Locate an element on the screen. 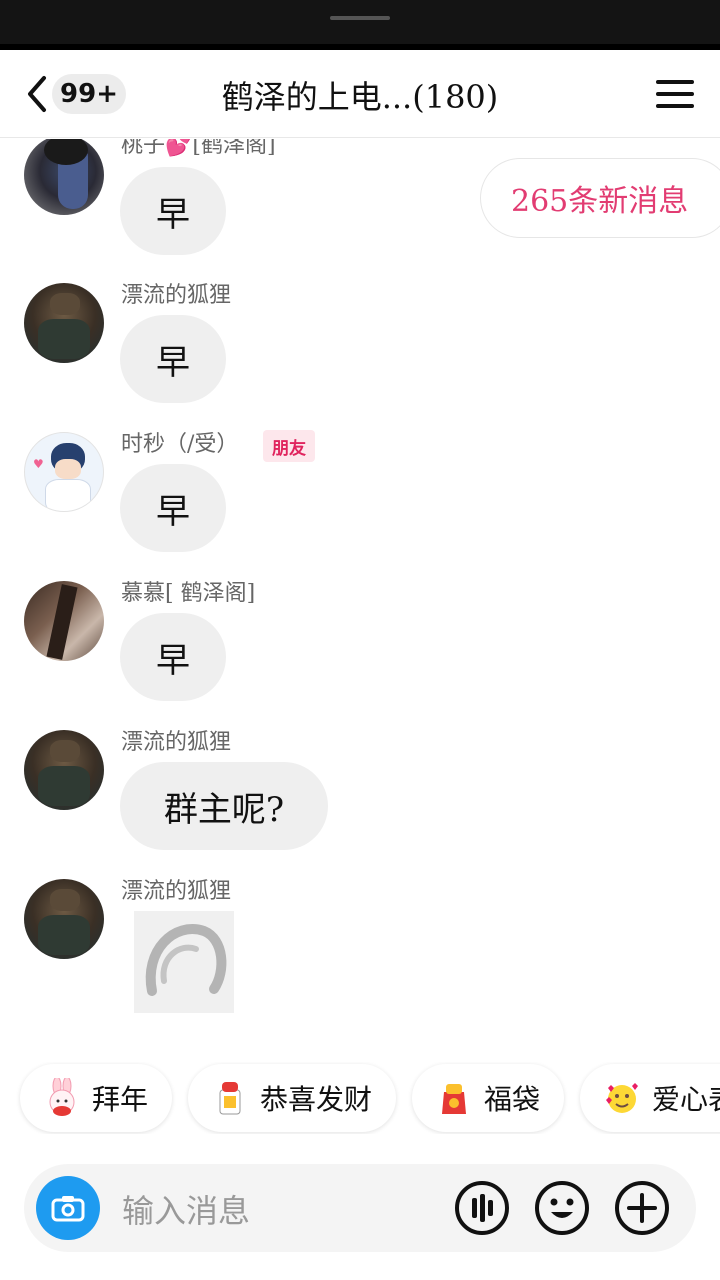  more-button is located at coordinates (642, 1208).